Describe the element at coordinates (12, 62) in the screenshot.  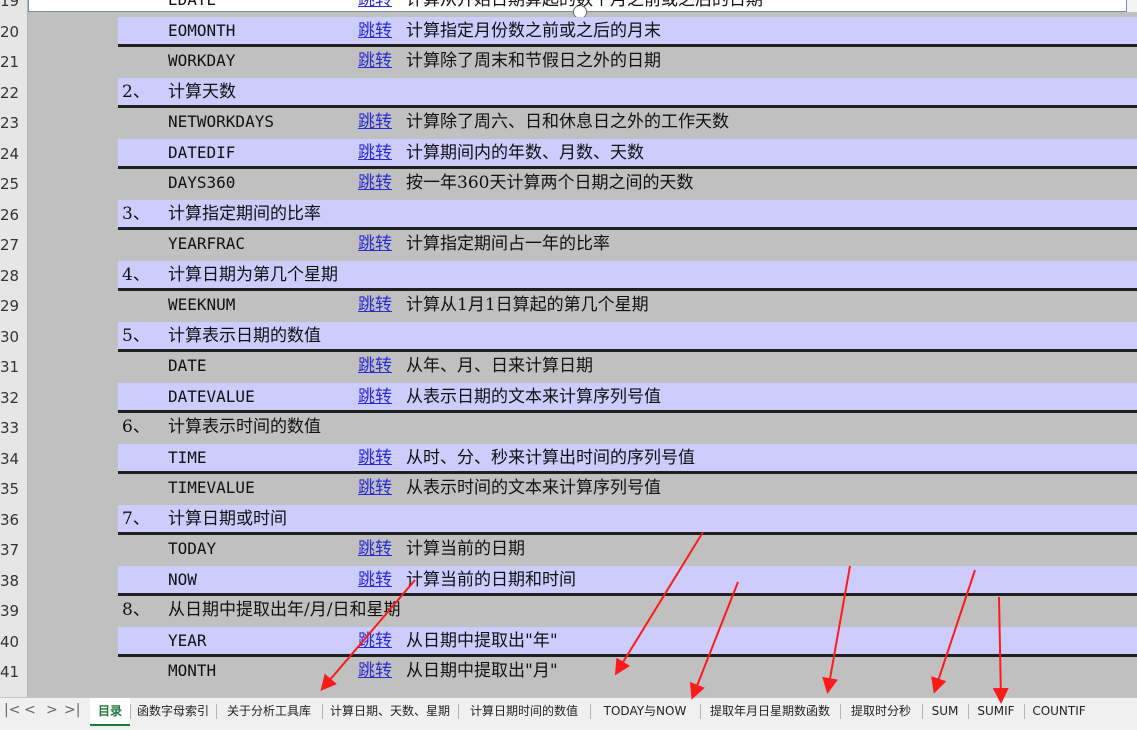
I see `row-number: 21` at that location.